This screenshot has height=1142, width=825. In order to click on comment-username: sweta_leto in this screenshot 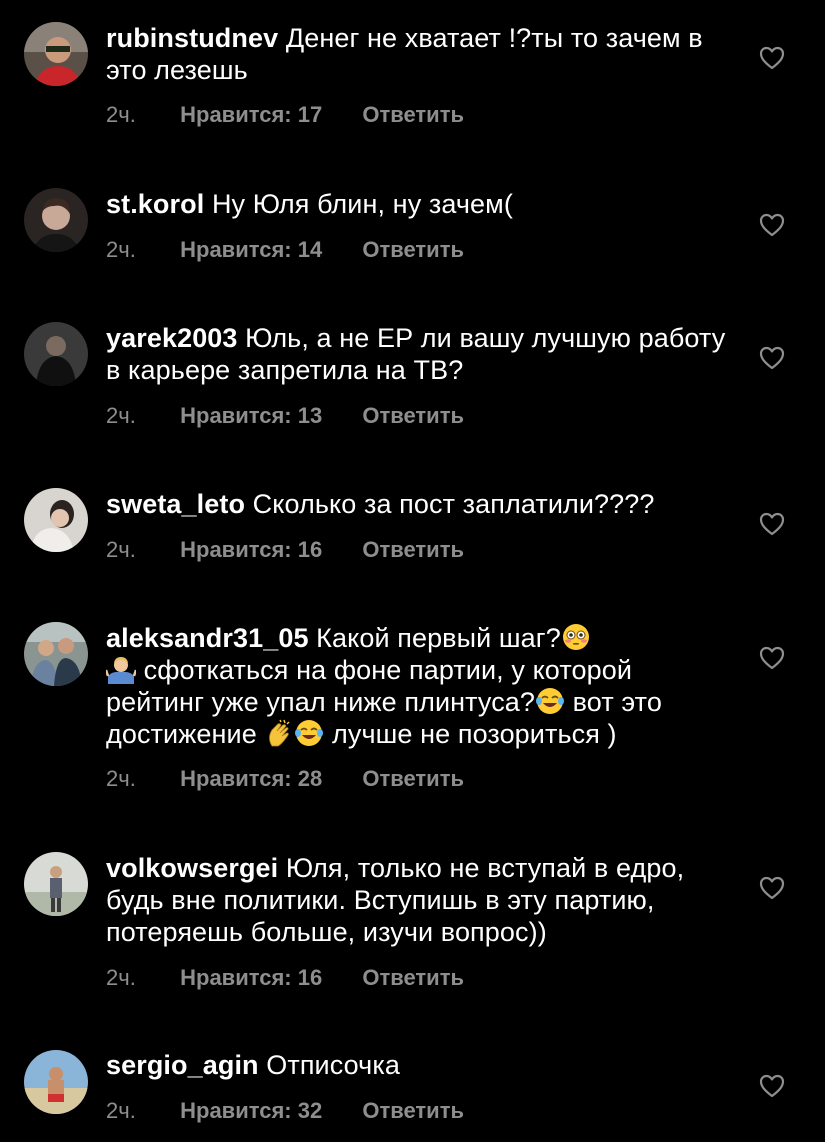, I will do `click(175, 504)`.